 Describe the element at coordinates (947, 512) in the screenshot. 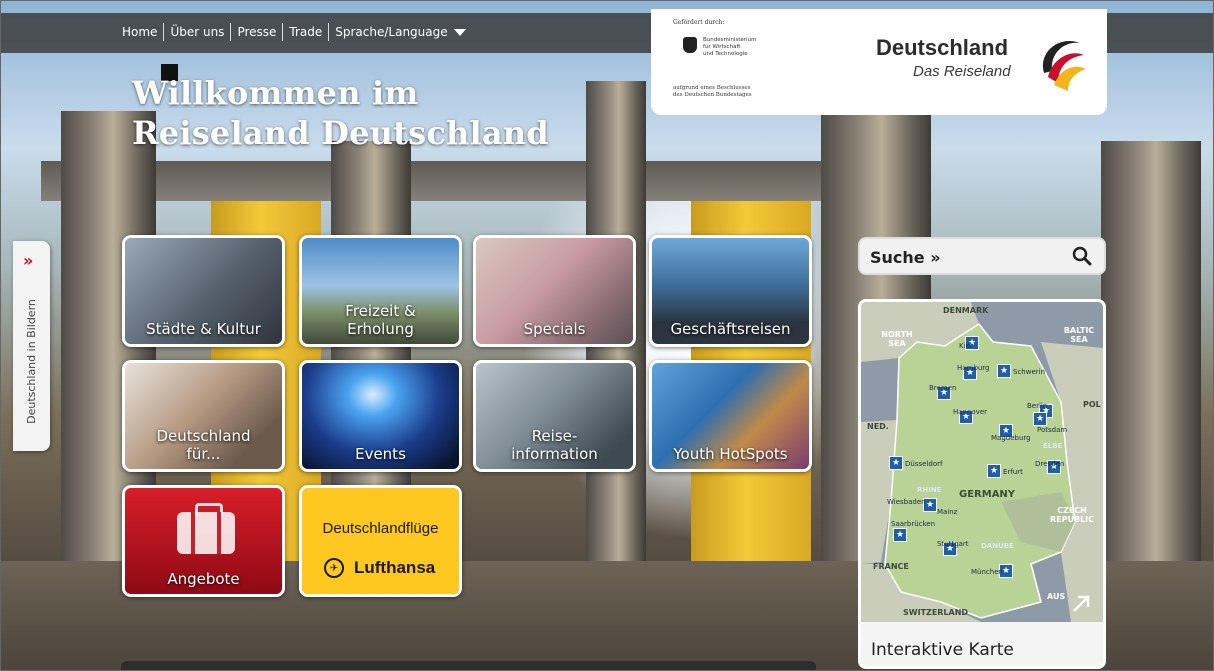

I see `map-city-label: Mainz` at that location.